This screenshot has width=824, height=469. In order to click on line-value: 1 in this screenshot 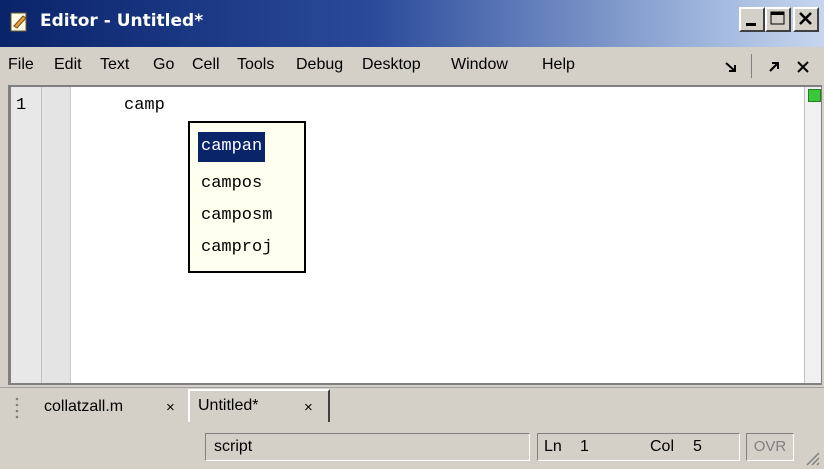, I will do `click(584, 446)`.